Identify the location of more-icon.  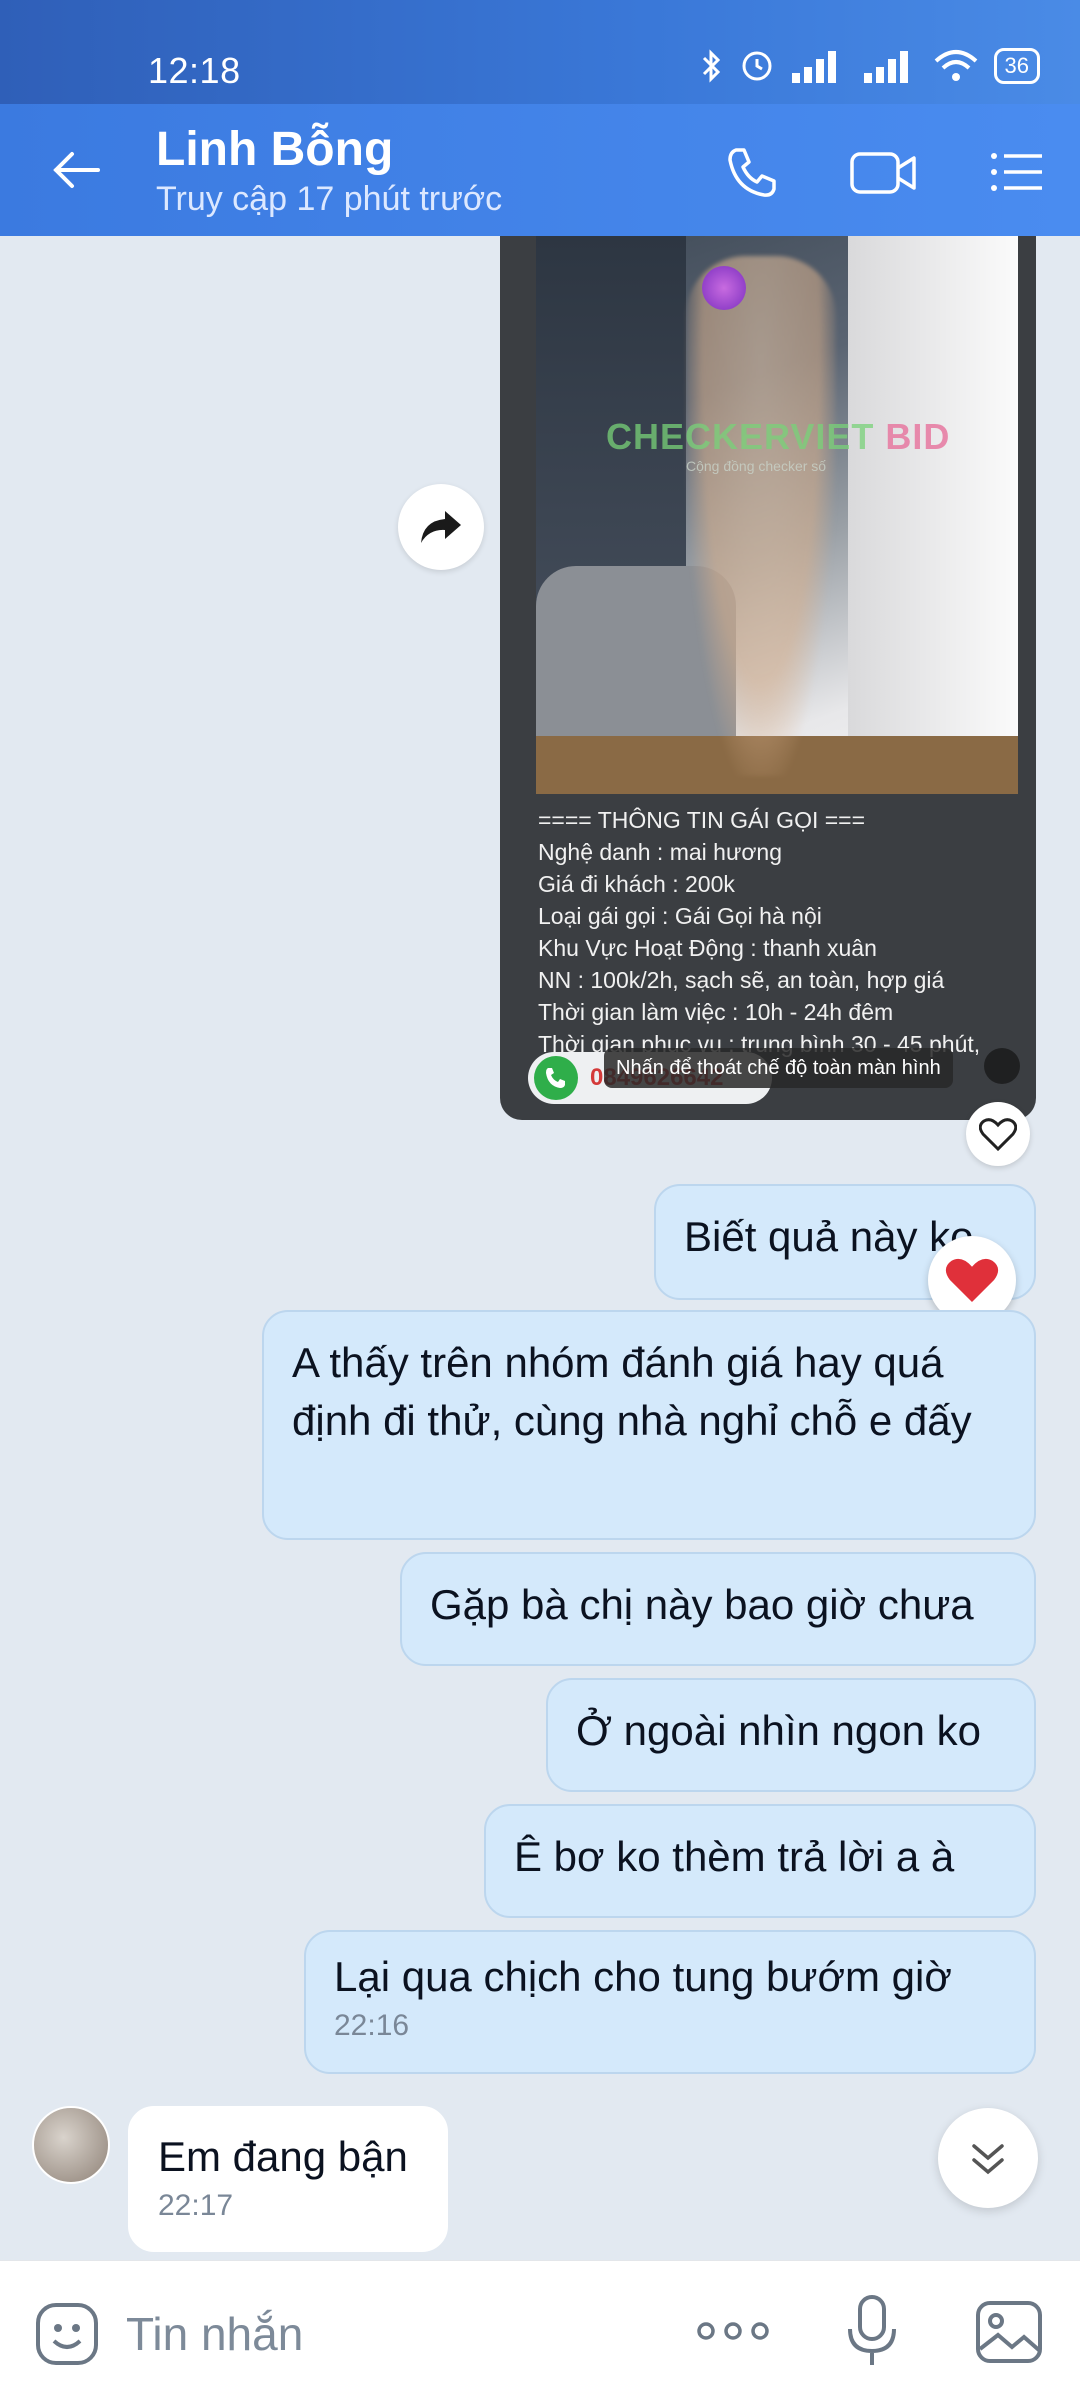
(733, 2331).